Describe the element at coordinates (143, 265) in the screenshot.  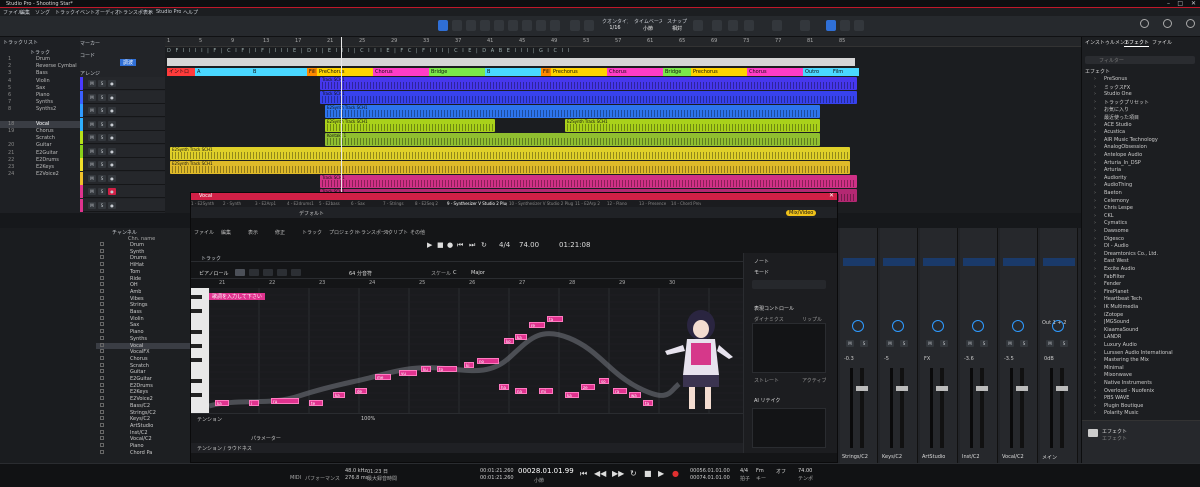
I see `channel-row: HiHat` at that location.